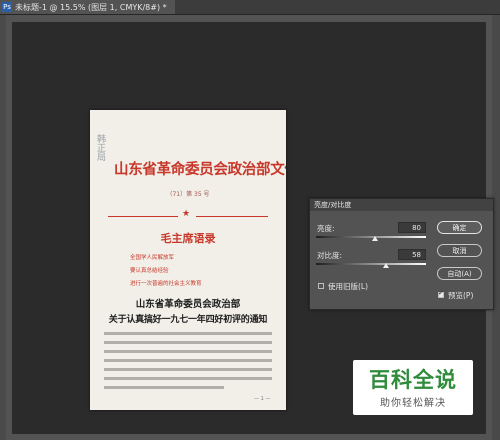 The height and width of the screenshot is (440, 500). Describe the element at coordinates (413, 380) in the screenshot. I see `watermark-brand: 百科全说` at that location.